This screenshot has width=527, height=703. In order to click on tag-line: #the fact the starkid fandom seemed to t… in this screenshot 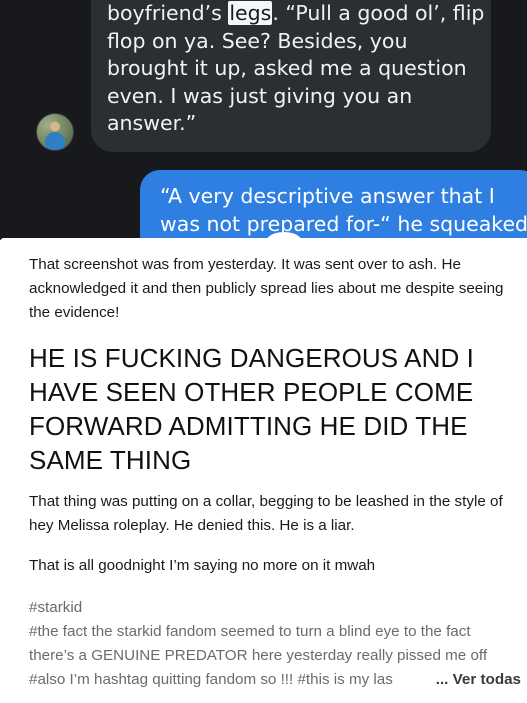, I will do `click(275, 632)`.